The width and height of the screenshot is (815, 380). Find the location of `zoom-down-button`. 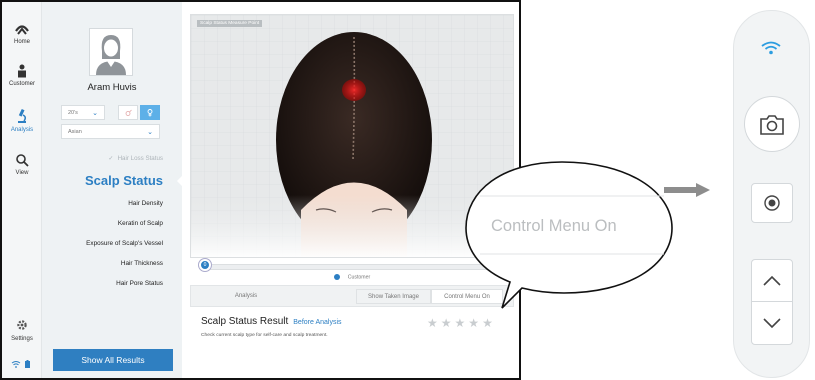

zoom-down-button is located at coordinates (772, 323).